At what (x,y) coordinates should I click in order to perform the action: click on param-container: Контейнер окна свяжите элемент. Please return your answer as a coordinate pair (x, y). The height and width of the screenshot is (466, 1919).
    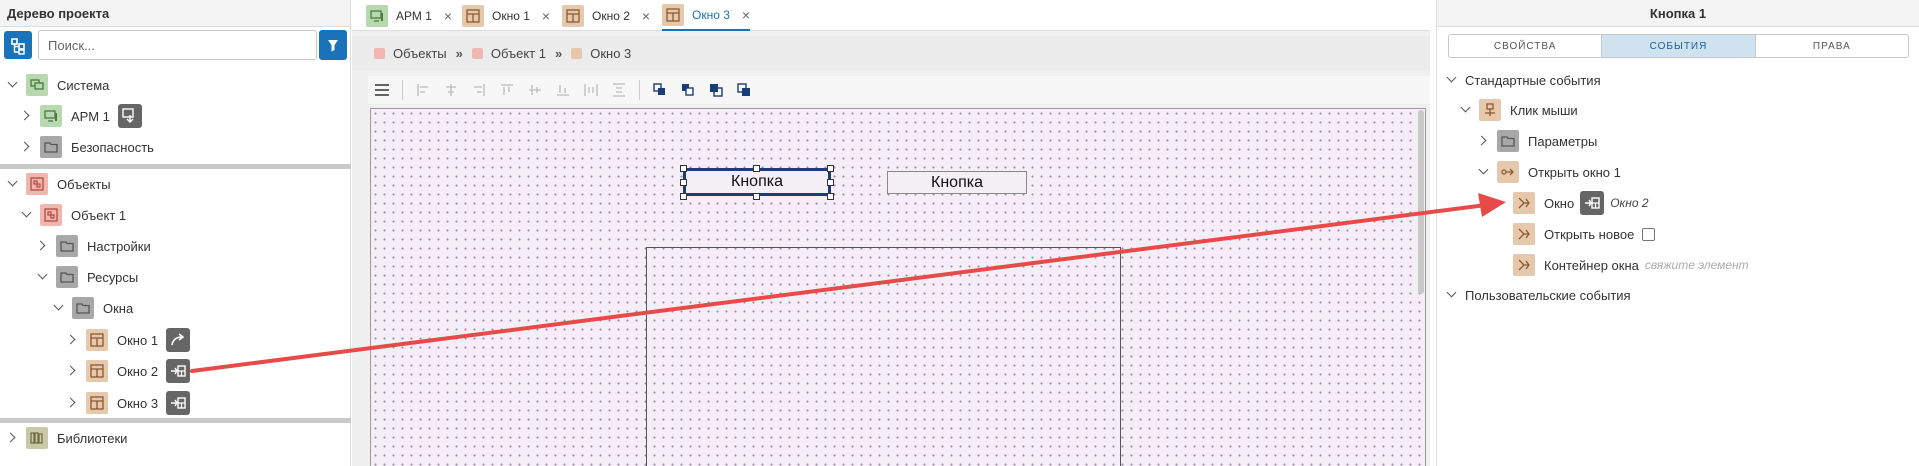
    Looking at the image, I should click on (1631, 265).